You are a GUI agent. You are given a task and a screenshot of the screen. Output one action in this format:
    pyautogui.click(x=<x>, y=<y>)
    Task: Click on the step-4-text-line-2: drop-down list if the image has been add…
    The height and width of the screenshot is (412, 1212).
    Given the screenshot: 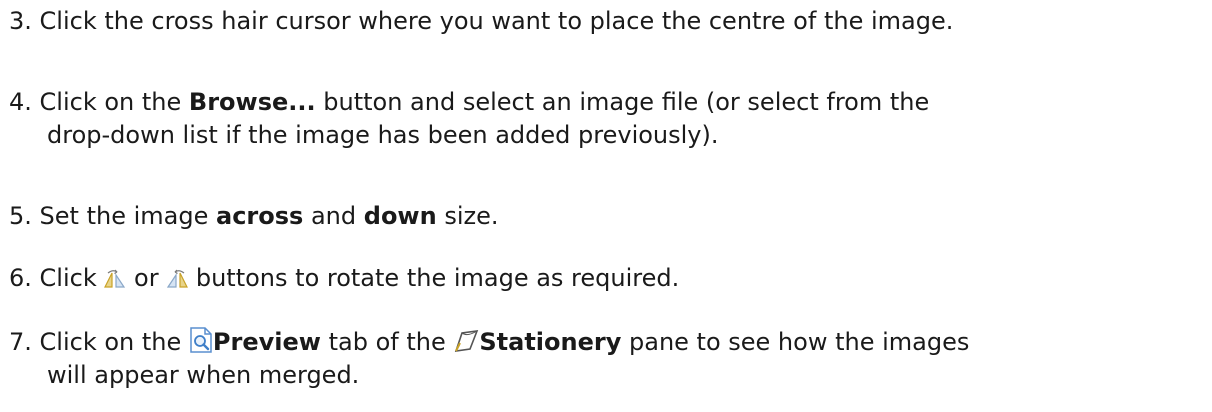 What is the action you would take?
    pyautogui.click(x=383, y=135)
    